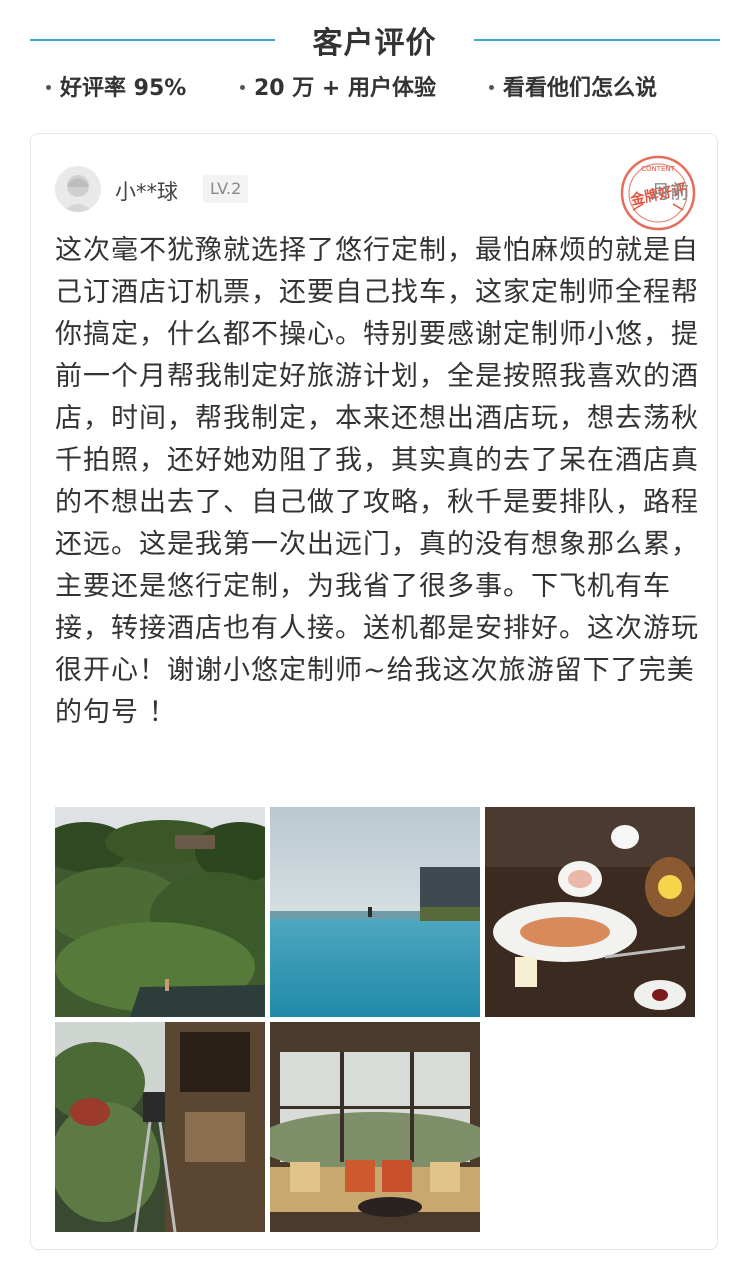 The height and width of the screenshot is (1275, 750). I want to click on stat-users: 20 万 + 用户体验, so click(338, 86).